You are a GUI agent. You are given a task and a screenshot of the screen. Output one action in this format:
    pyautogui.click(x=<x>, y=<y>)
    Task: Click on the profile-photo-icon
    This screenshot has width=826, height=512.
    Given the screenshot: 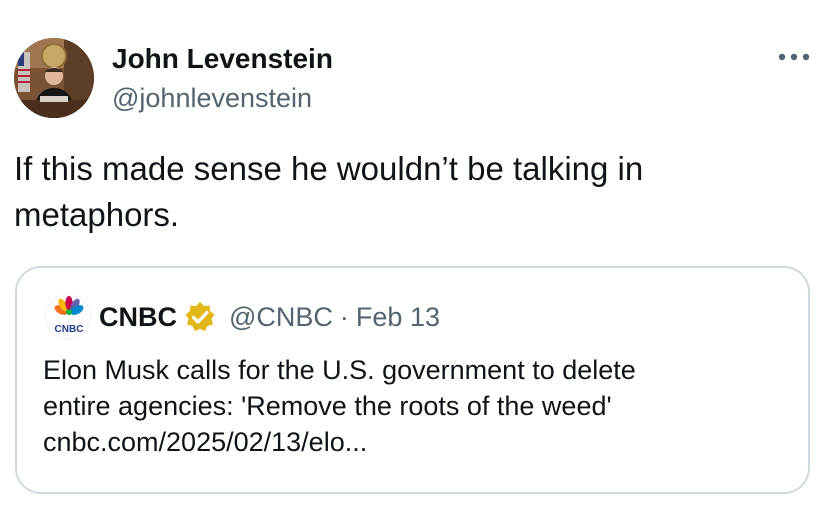 What is the action you would take?
    pyautogui.click(x=54, y=78)
    